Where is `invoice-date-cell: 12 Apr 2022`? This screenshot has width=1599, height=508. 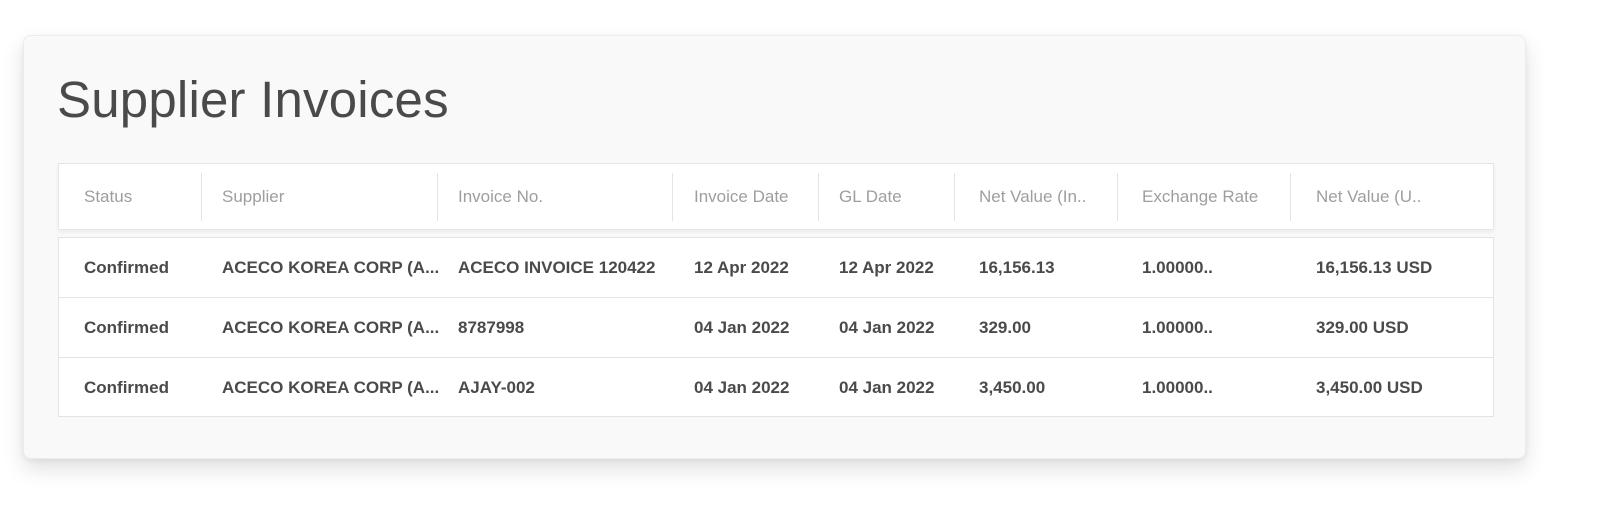 invoice-date-cell: 12 Apr 2022 is located at coordinates (741, 267).